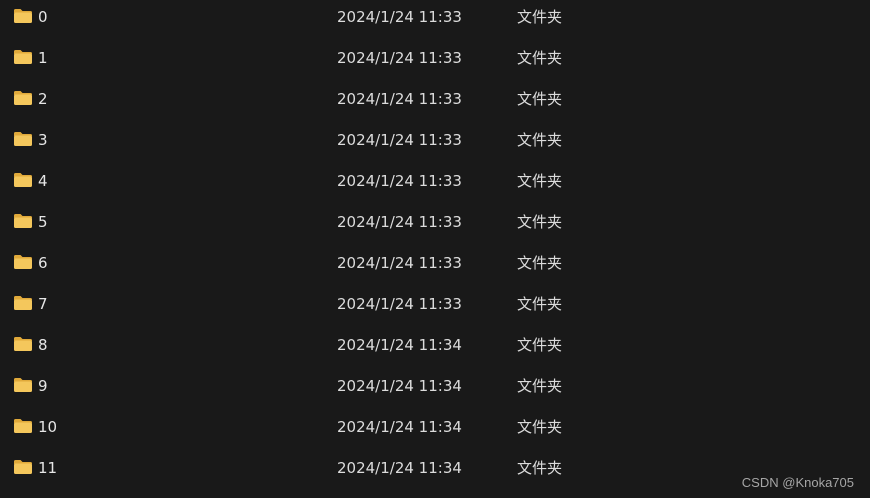 This screenshot has height=498, width=870. I want to click on list-item: 2 2024/1/24 11:33 文件夹, so click(435, 102).